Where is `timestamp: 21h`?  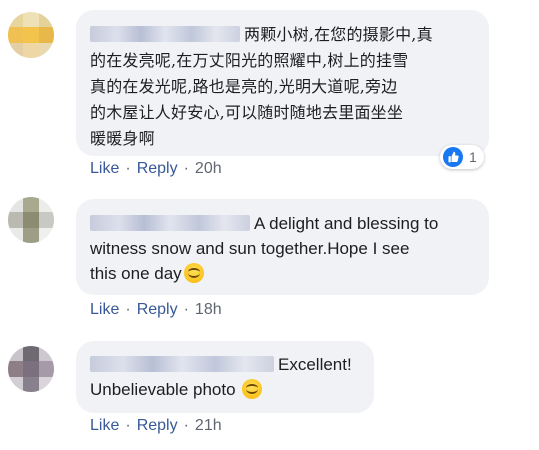 timestamp: 21h is located at coordinates (208, 426).